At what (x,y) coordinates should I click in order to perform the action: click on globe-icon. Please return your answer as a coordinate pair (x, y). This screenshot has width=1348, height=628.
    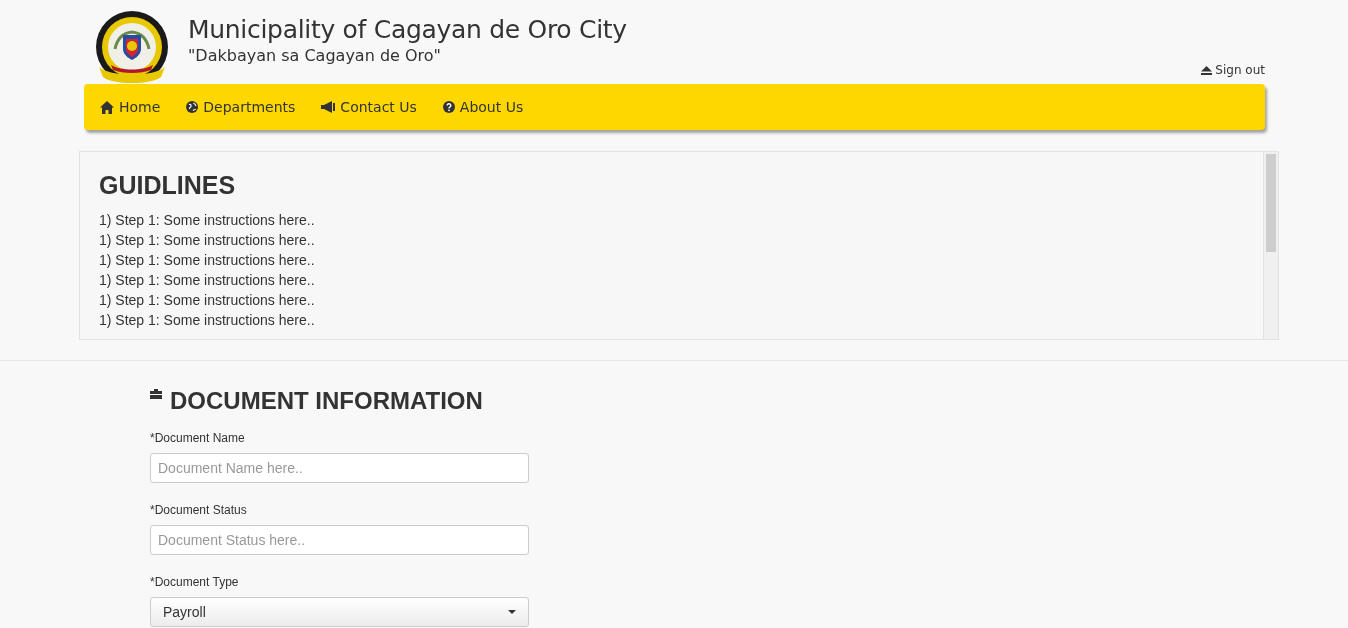
    Looking at the image, I should click on (192, 107).